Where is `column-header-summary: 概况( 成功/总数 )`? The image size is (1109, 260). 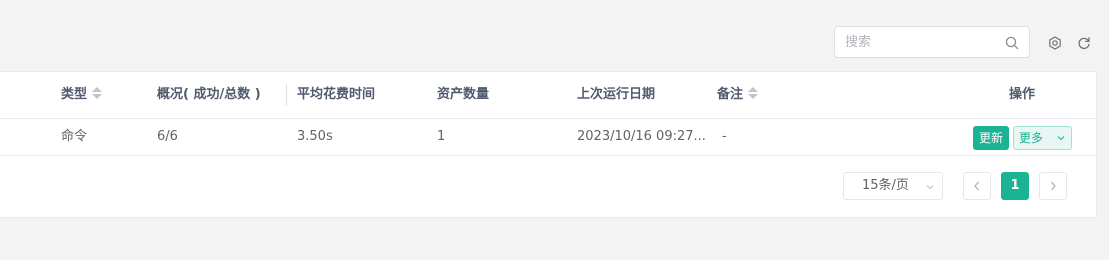 column-header-summary: 概况( 成功/总数 ) is located at coordinates (209, 94).